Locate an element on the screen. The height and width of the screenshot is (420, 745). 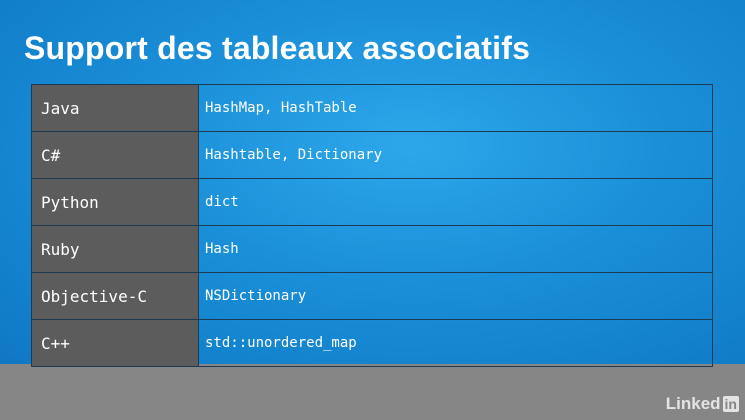
table-row: C++ std::unordered_map is located at coordinates (372, 343).